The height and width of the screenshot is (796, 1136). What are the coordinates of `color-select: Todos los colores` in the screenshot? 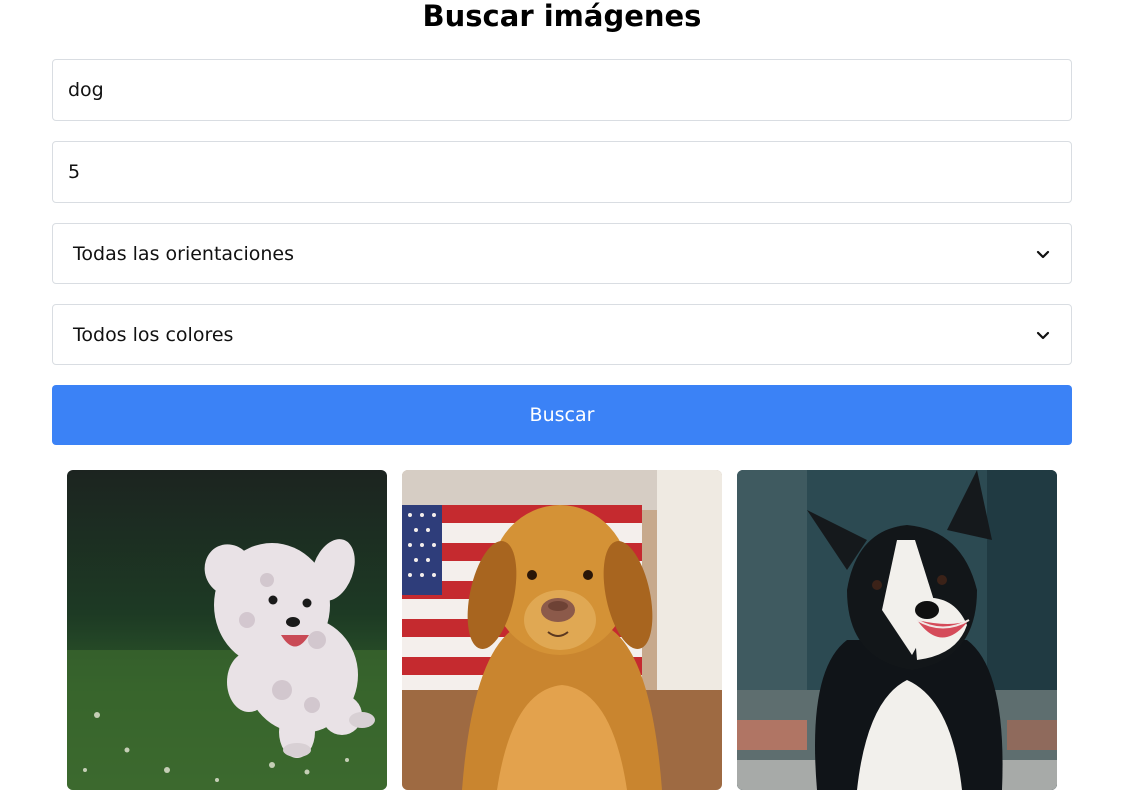 It's located at (562, 334).